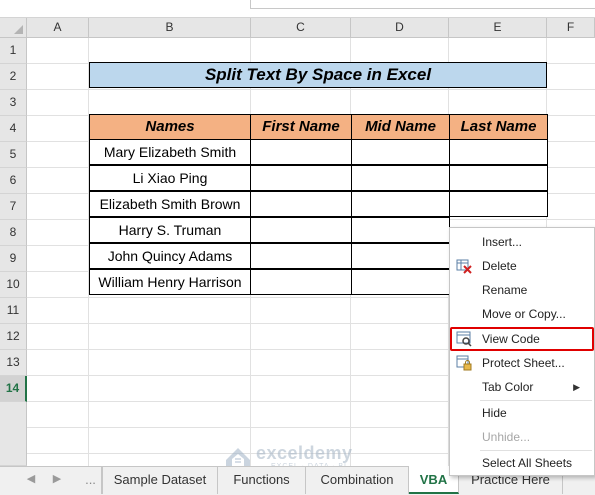 The image size is (595, 495). I want to click on name-cell: Elizabeth Smith Brown, so click(170, 204).